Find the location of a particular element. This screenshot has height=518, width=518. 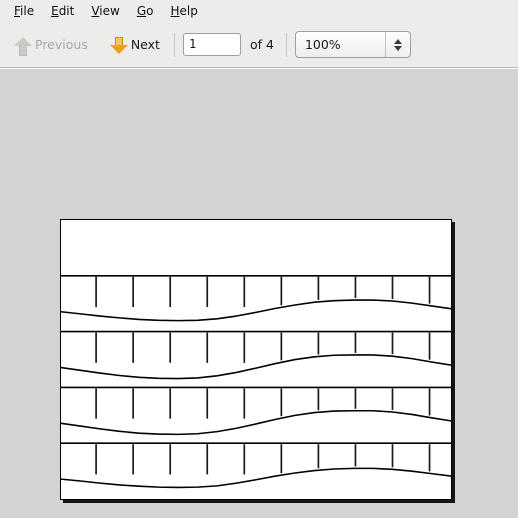

previous-page-button: Previous is located at coordinates (51, 45).